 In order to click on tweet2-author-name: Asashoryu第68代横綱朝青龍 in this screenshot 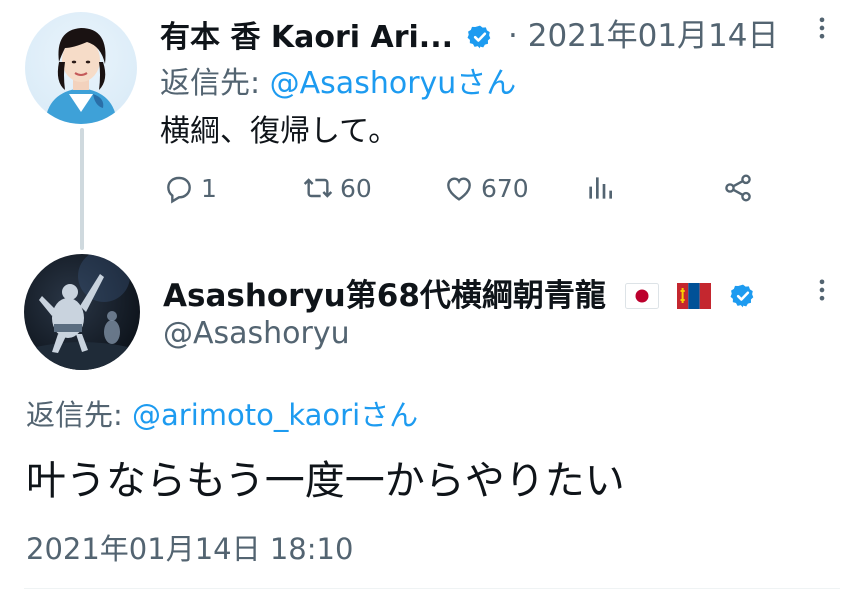, I will do `click(459, 292)`.